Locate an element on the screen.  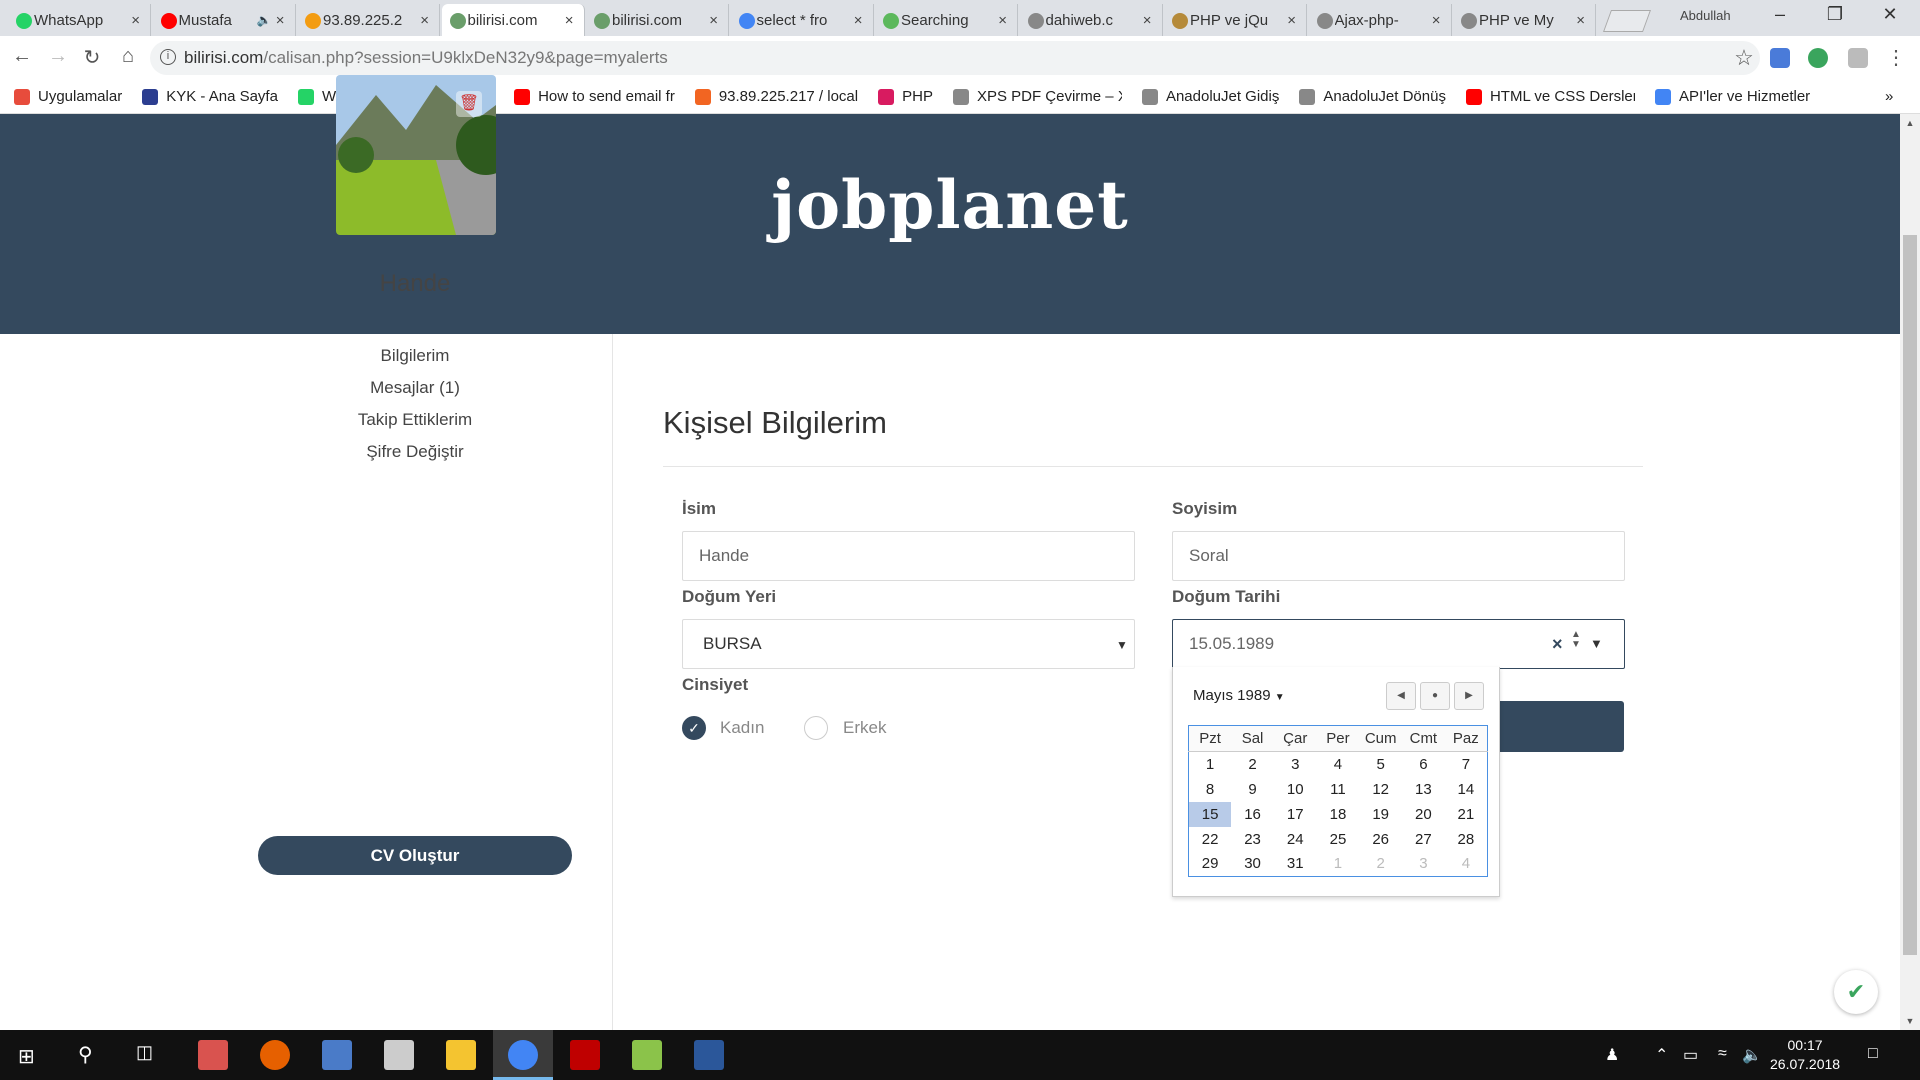
notifications-icon: □ is located at coordinates (1873, 1054).